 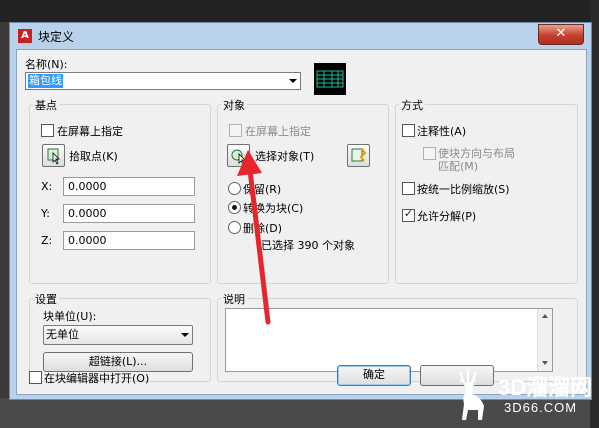 What do you see at coordinates (235, 130) in the screenshot?
I see `objects-specify-on-screen-checkbox` at bounding box center [235, 130].